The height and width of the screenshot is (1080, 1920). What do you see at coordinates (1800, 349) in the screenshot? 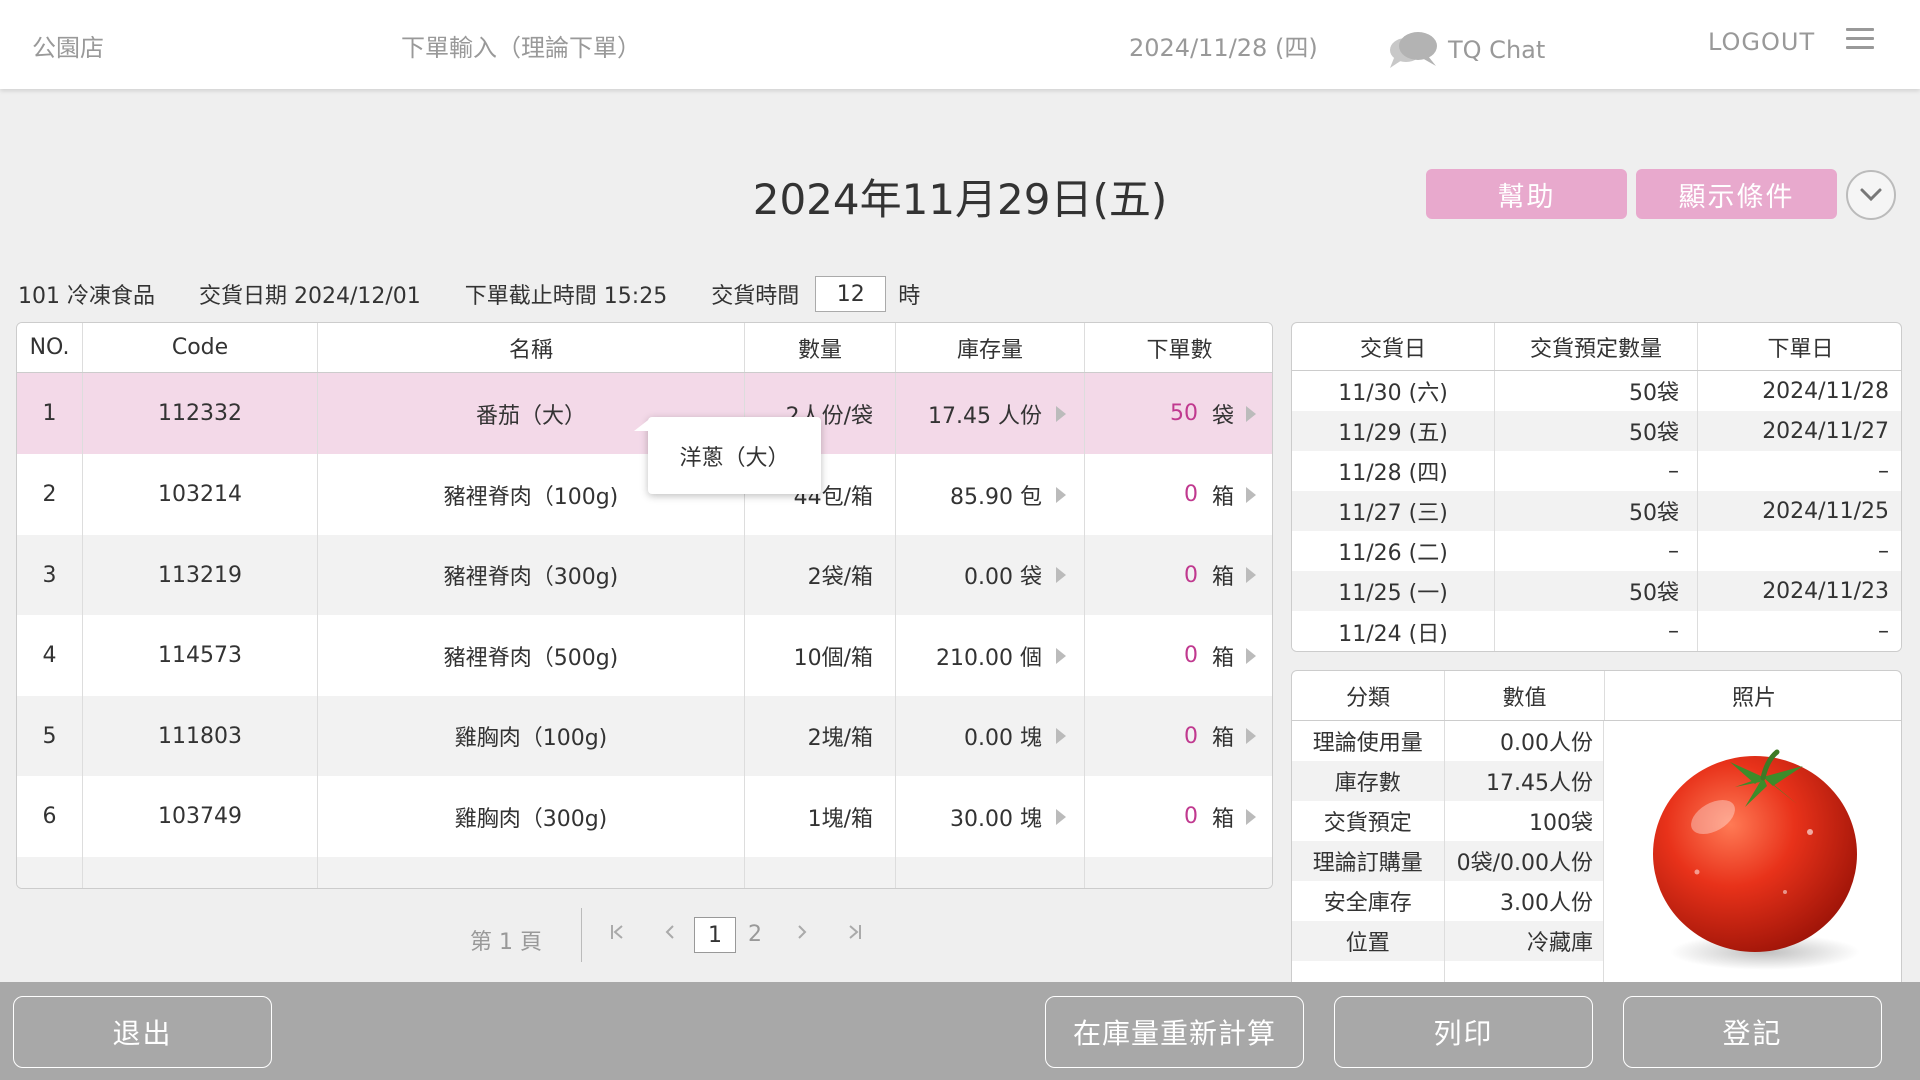
I see `header-order-date: 下單日` at bounding box center [1800, 349].